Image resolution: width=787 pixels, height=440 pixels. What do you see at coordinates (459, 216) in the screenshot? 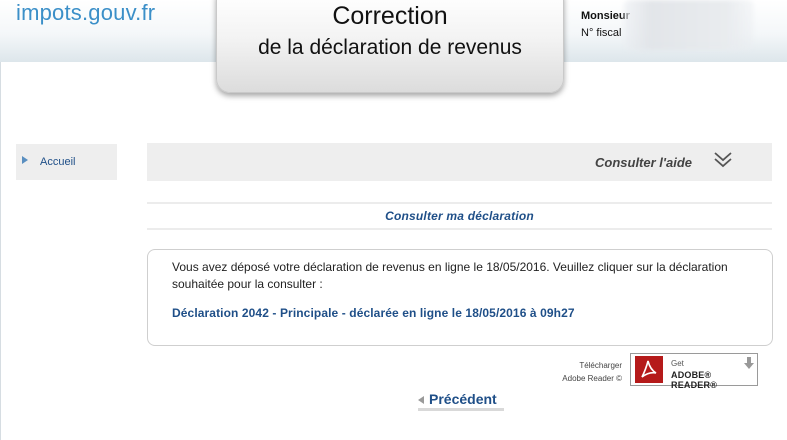
I see `section-title: Consulter ma déclaration` at bounding box center [459, 216].